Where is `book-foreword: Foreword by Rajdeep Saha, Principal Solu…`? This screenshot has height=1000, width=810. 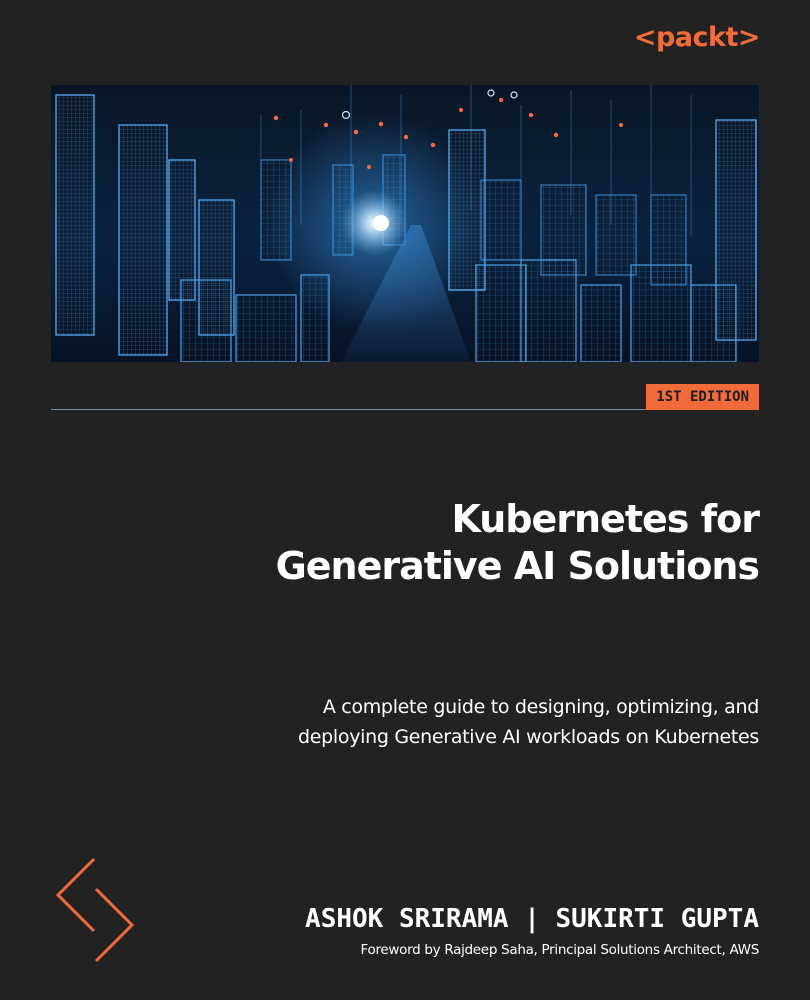 book-foreword: Foreword by Rajdeep Saha, Principal Solu… is located at coordinates (560, 950).